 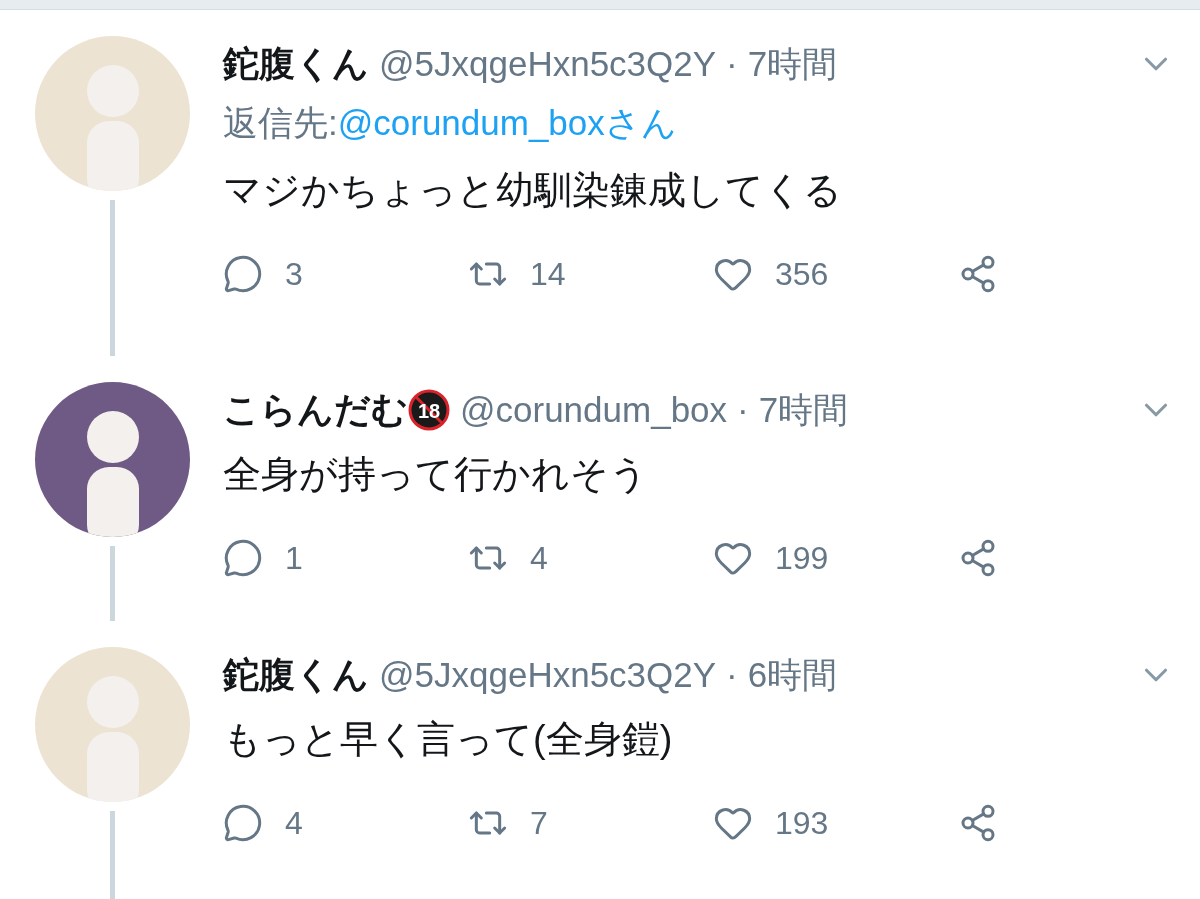 I want to click on action-count: 199, so click(x=802, y=558).